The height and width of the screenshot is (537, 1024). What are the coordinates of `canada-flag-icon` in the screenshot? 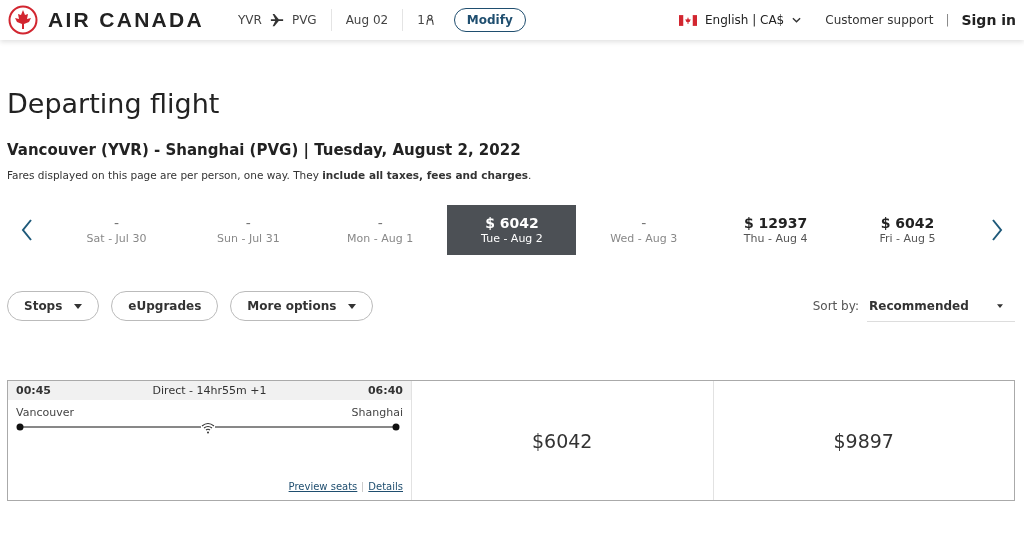 It's located at (688, 20).